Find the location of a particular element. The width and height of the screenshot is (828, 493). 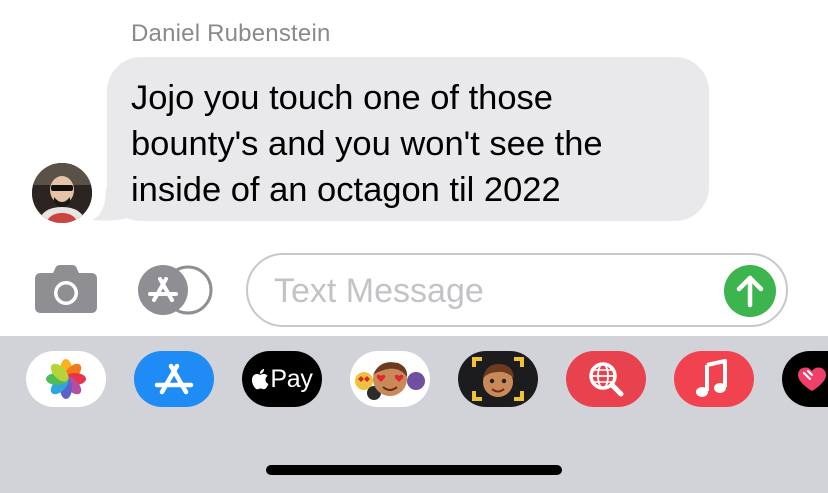

message-line: bounty's and you won't see the is located at coordinates (367, 144).